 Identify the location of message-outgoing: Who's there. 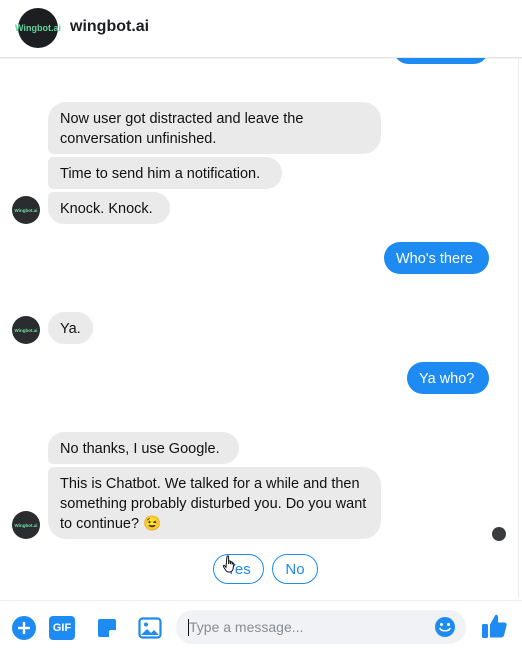
(436, 258).